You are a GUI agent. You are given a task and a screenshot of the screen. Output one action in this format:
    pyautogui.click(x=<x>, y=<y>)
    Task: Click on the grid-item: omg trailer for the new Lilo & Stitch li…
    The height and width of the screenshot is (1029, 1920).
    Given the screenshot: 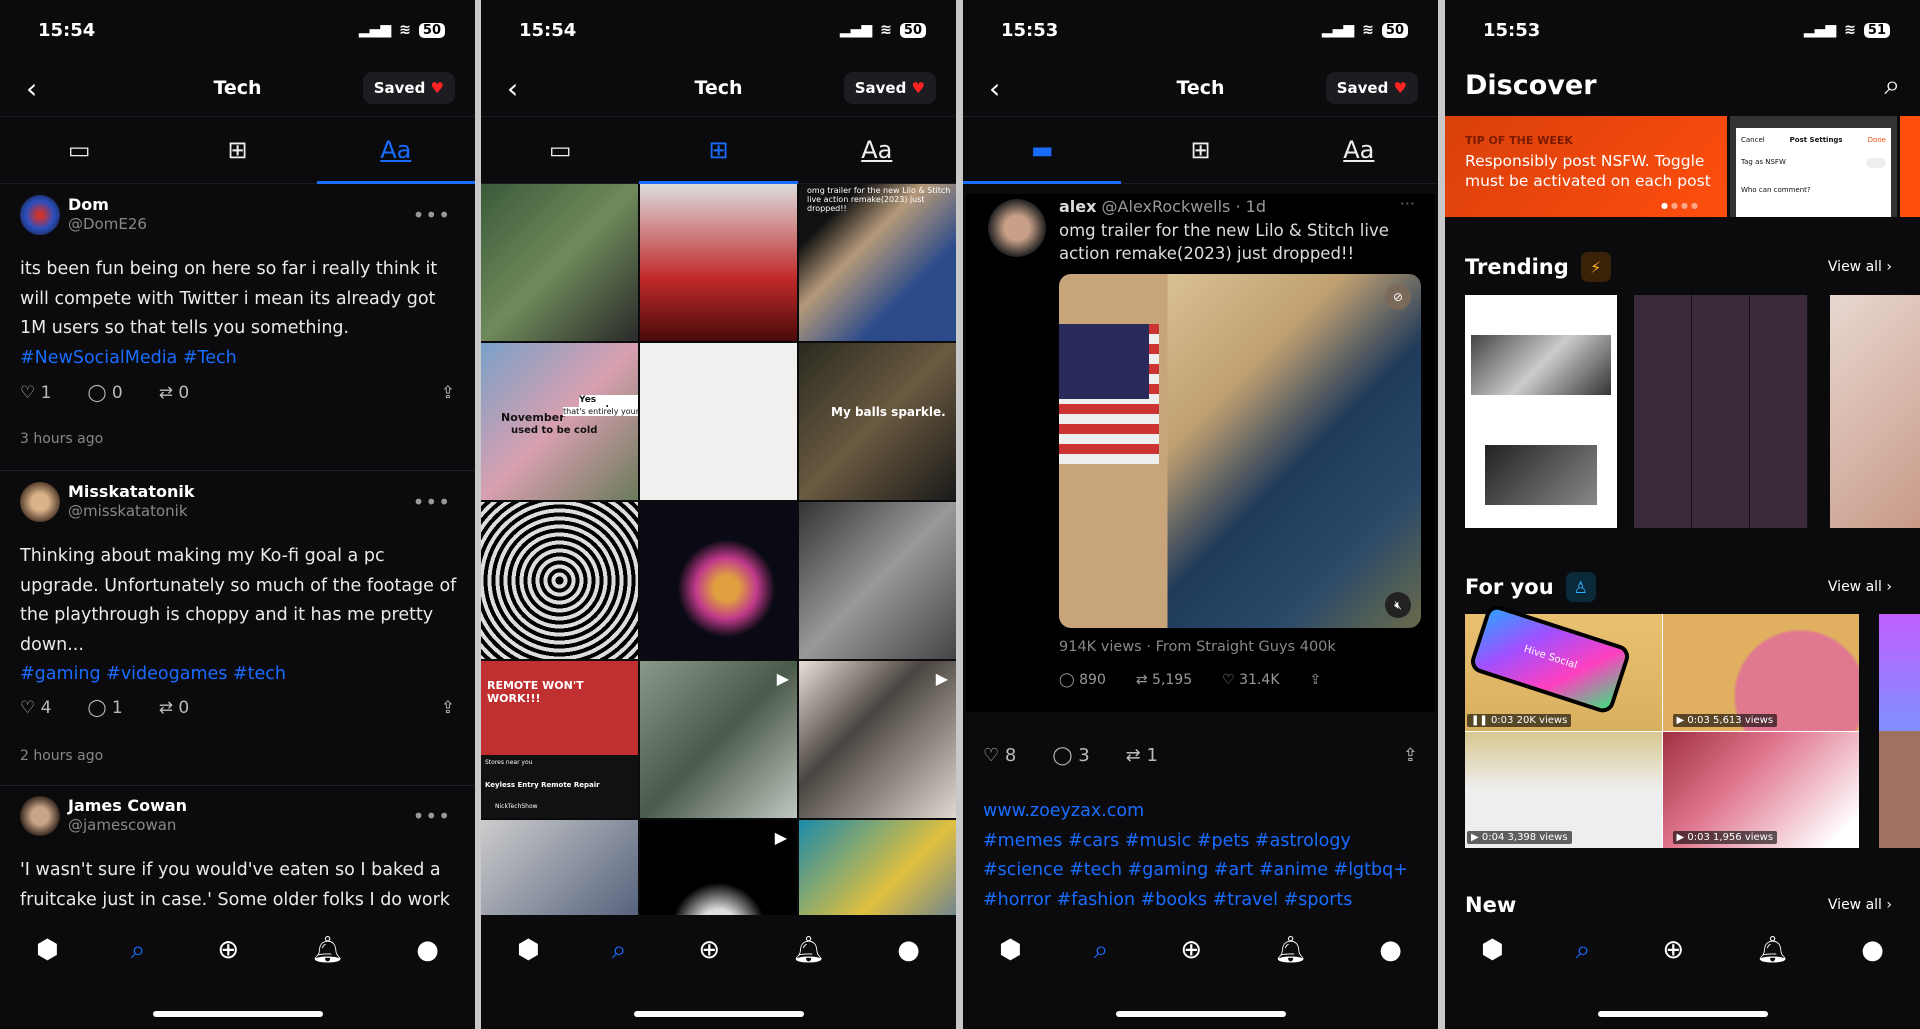 What is the action you would take?
    pyautogui.click(x=877, y=262)
    